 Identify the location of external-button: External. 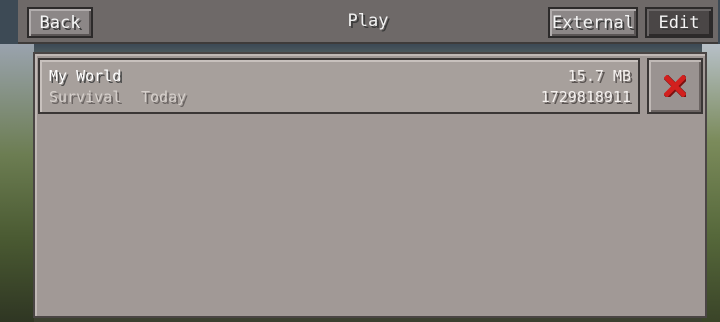
(593, 22).